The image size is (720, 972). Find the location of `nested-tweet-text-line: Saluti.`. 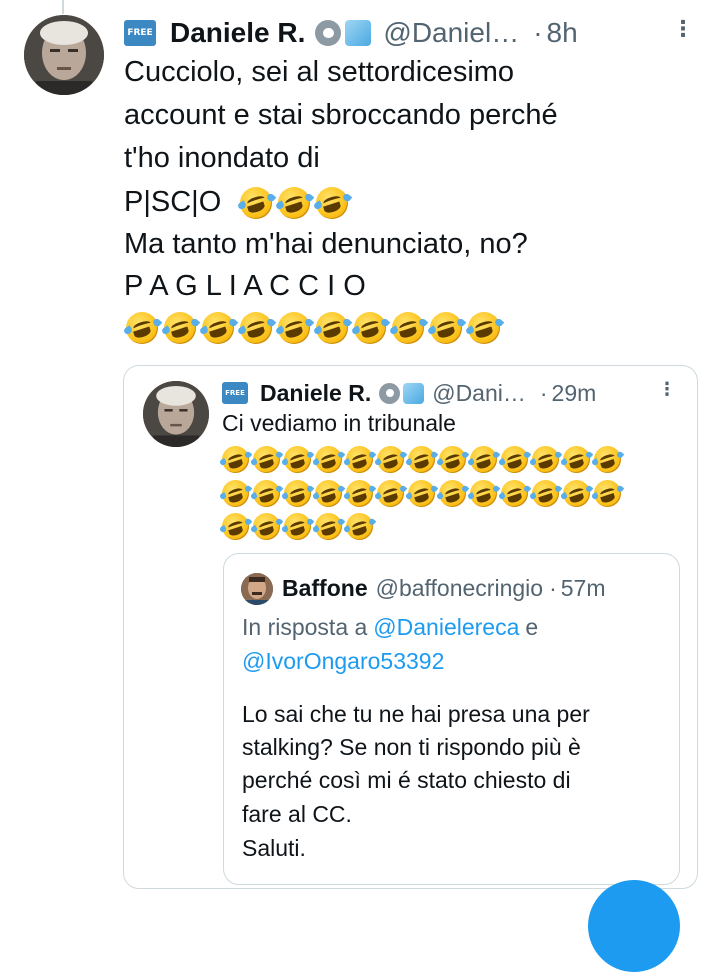

nested-tweet-text-line: Saluti. is located at coordinates (274, 848).